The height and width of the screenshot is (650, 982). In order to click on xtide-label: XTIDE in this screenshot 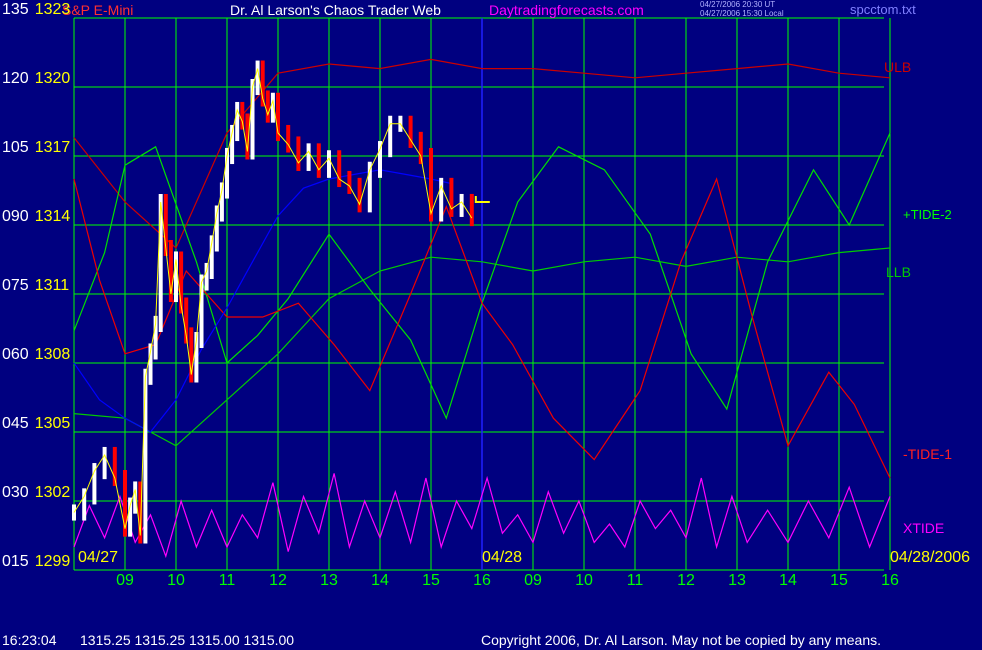, I will do `click(924, 528)`.